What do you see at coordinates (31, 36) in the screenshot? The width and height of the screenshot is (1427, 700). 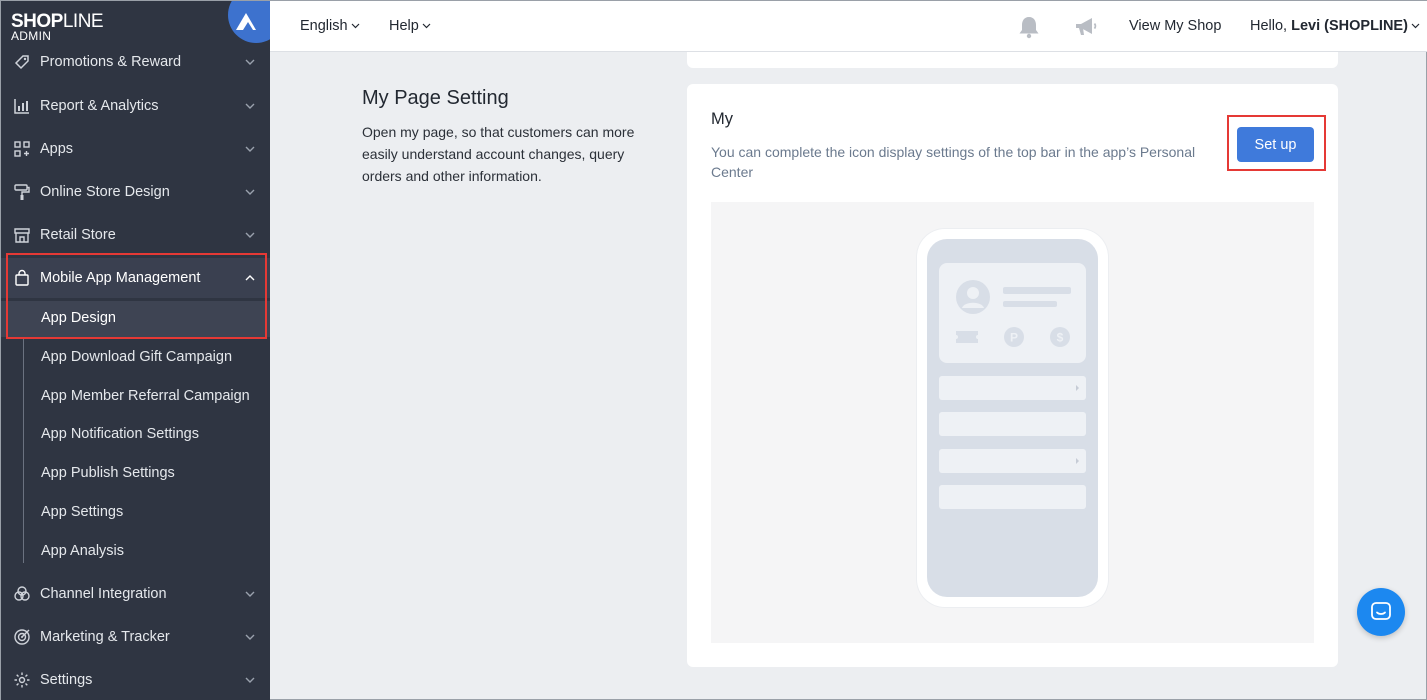 I see `brand-subtitle: ADMIN` at bounding box center [31, 36].